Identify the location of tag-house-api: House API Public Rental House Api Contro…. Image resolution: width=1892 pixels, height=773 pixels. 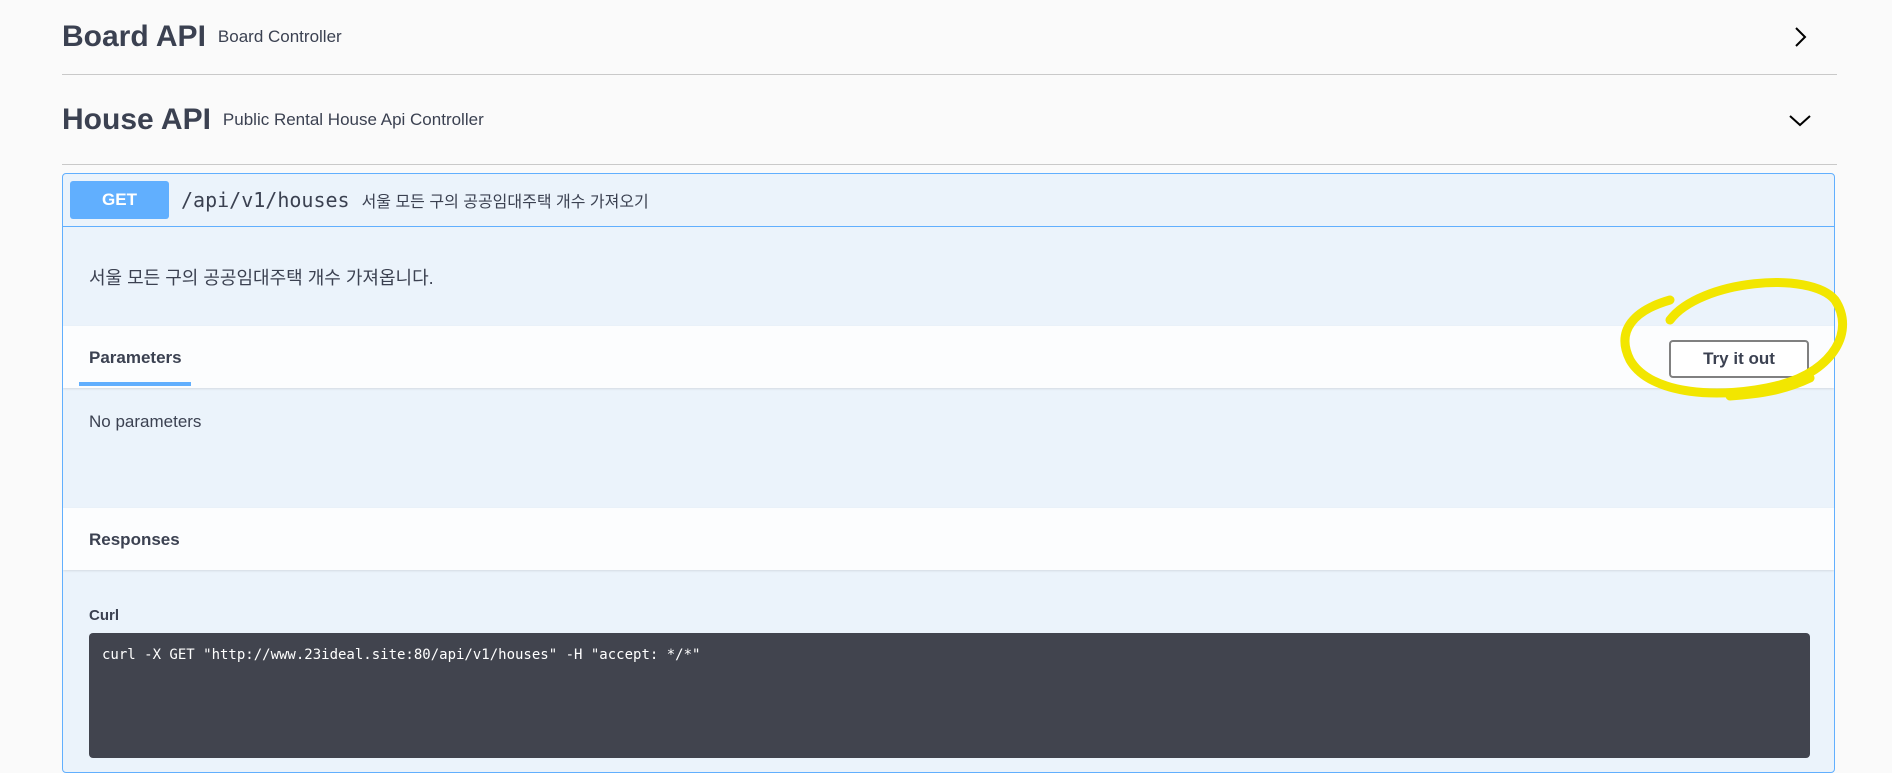
(949, 120).